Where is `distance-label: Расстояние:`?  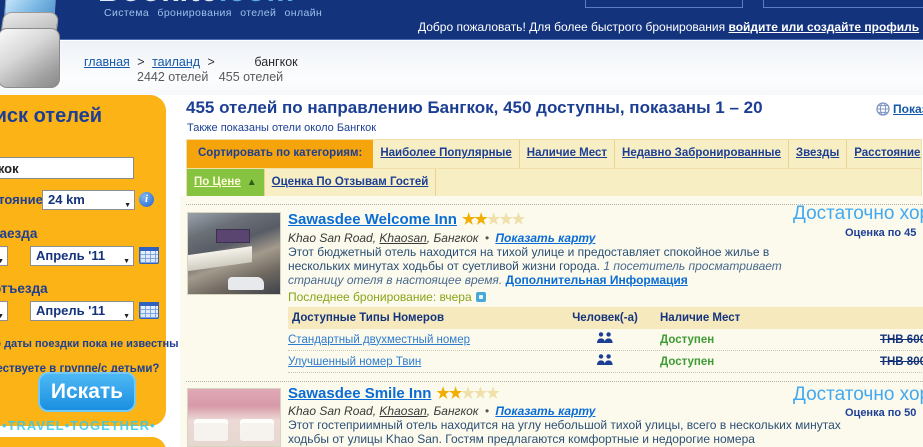
distance-label: Расстояние: is located at coordinates (24, 199).